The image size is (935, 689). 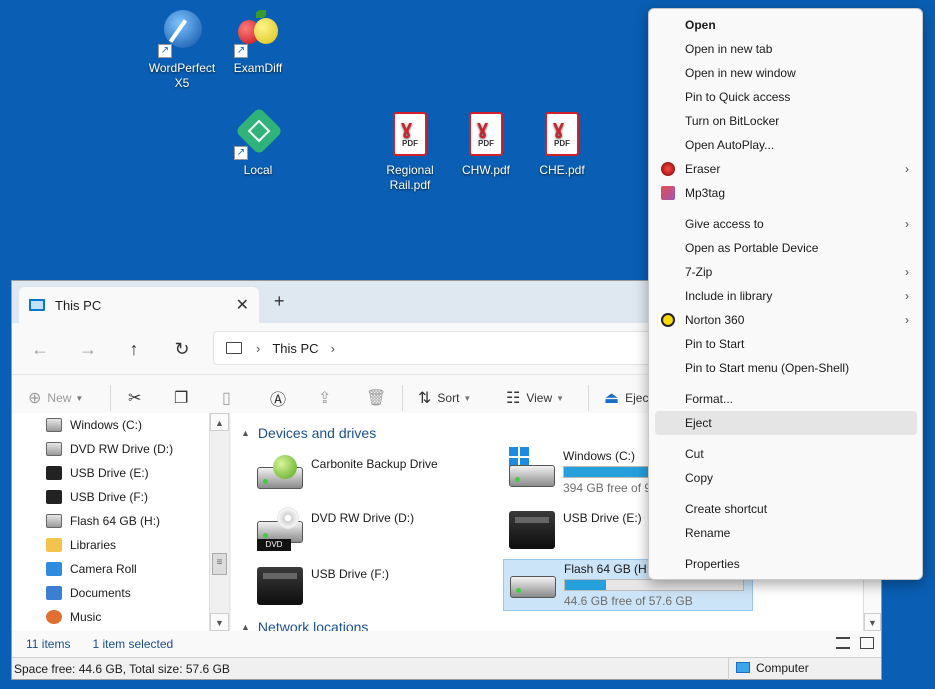 What do you see at coordinates (637, 398) in the screenshot?
I see `eject-label: Ejec` at bounding box center [637, 398].